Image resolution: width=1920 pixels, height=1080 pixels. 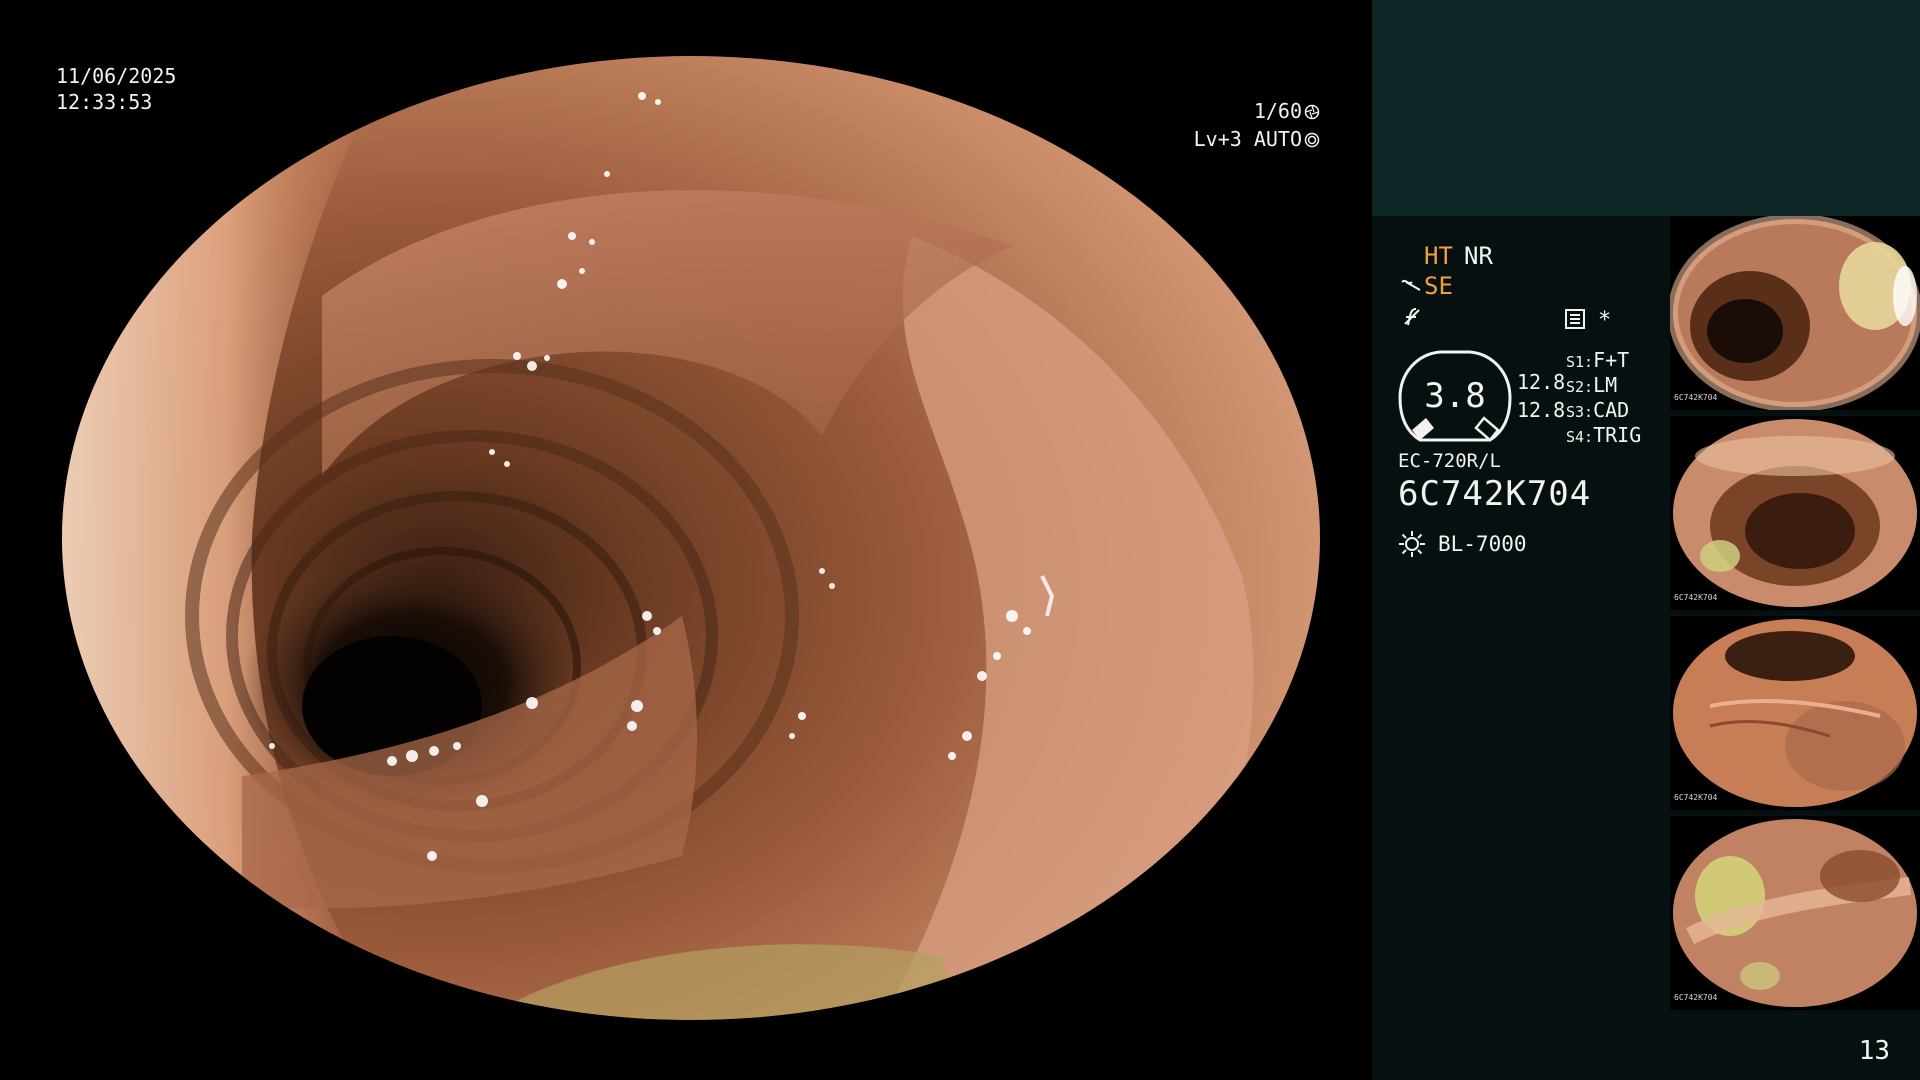 I want to click on scope-serial: 6C742K704, so click(x=1495, y=494).